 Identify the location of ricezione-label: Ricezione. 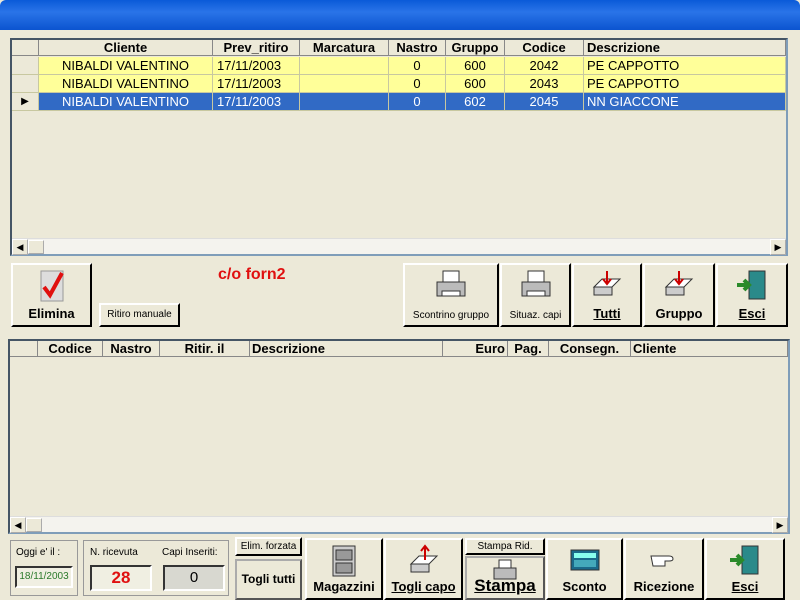
(664, 586).